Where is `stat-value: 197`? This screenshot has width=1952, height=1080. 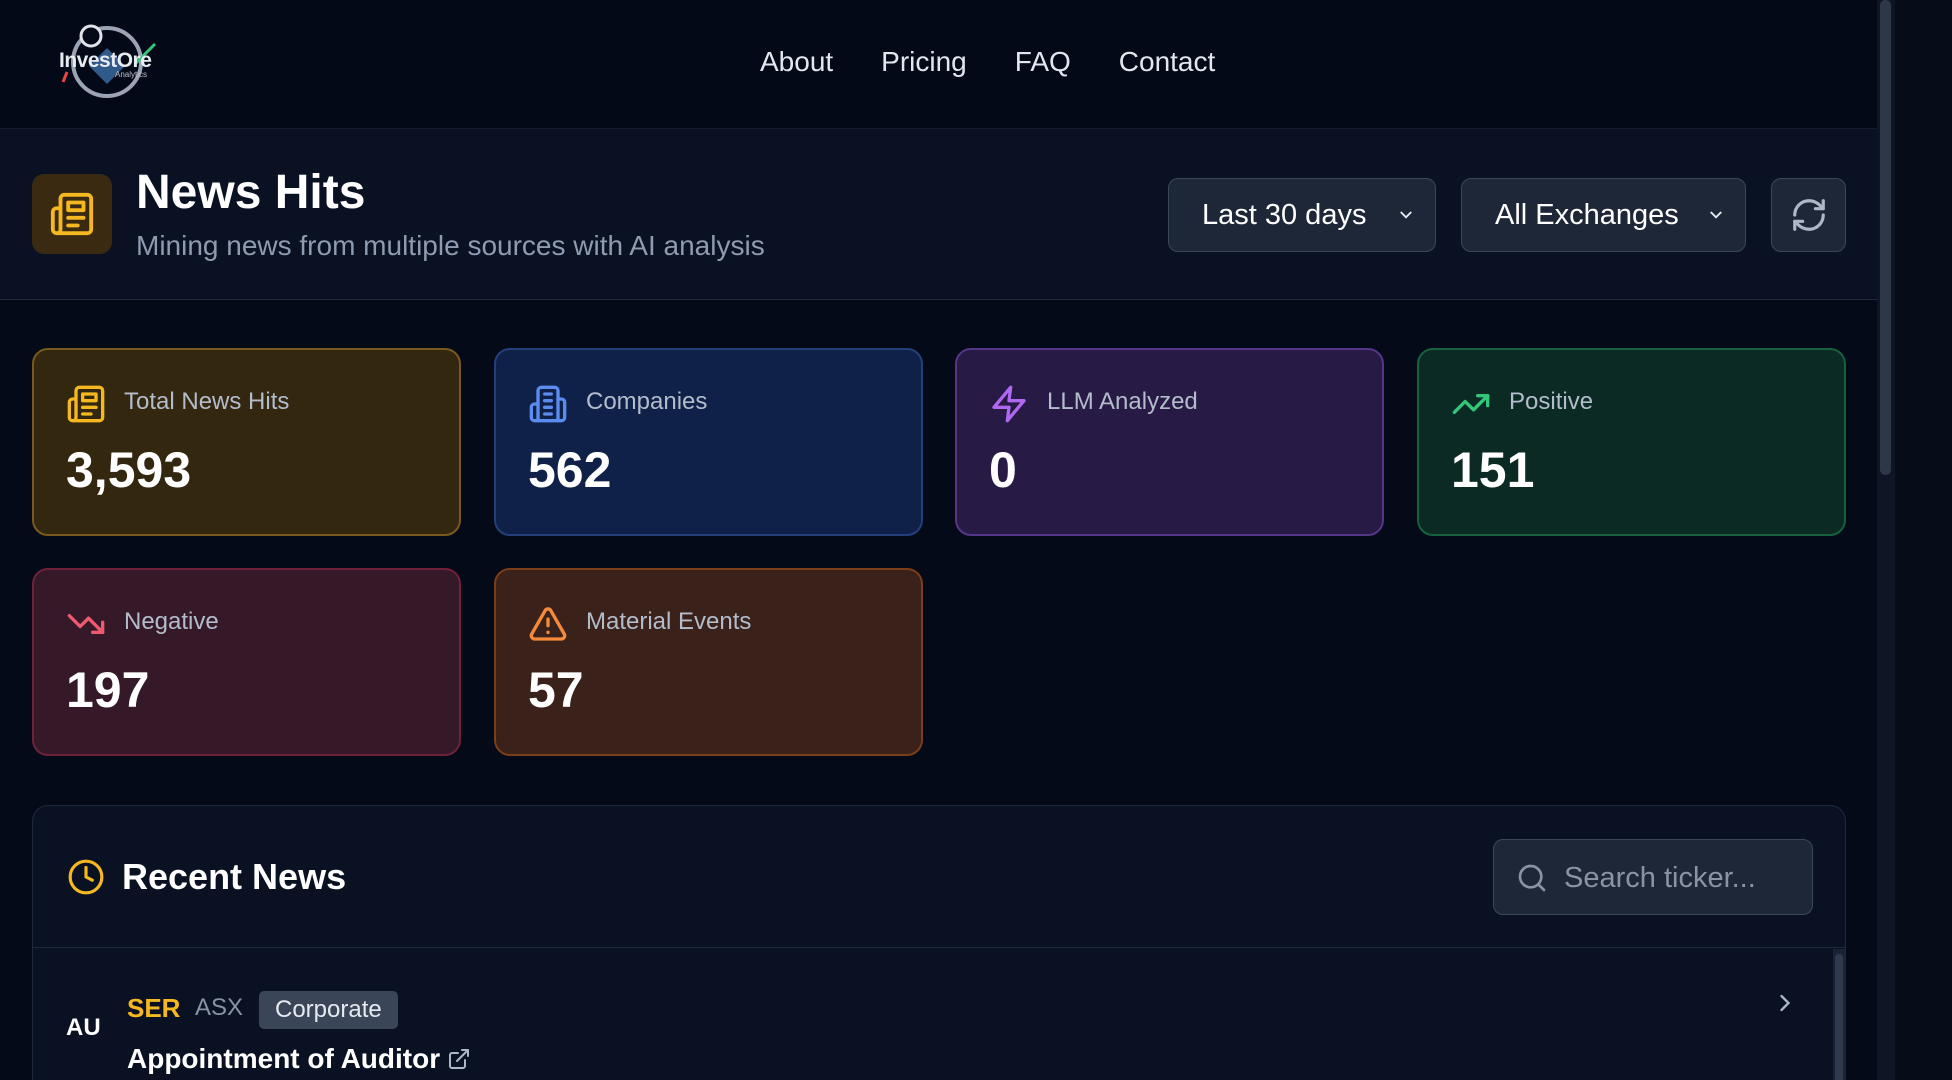 stat-value: 197 is located at coordinates (108, 690).